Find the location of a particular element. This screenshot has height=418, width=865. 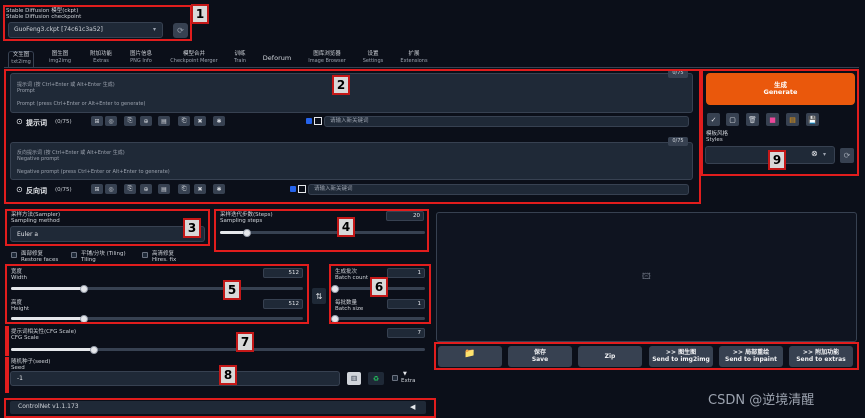

badge-6: 6 is located at coordinates (379, 287).